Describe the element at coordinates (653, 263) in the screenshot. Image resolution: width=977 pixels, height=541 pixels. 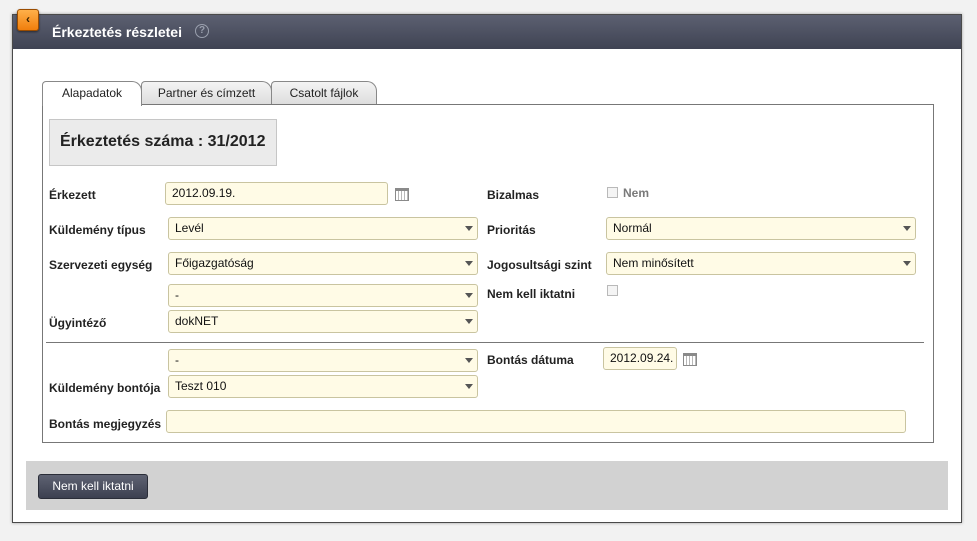
I see `jogosultsagi-szint-value: Nem minősített` at that location.